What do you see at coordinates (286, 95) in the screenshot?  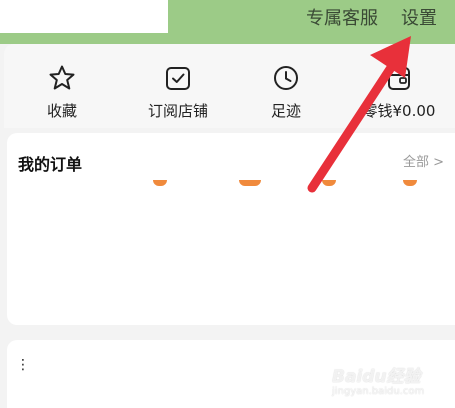 I see `quick-item-history: 足迹` at bounding box center [286, 95].